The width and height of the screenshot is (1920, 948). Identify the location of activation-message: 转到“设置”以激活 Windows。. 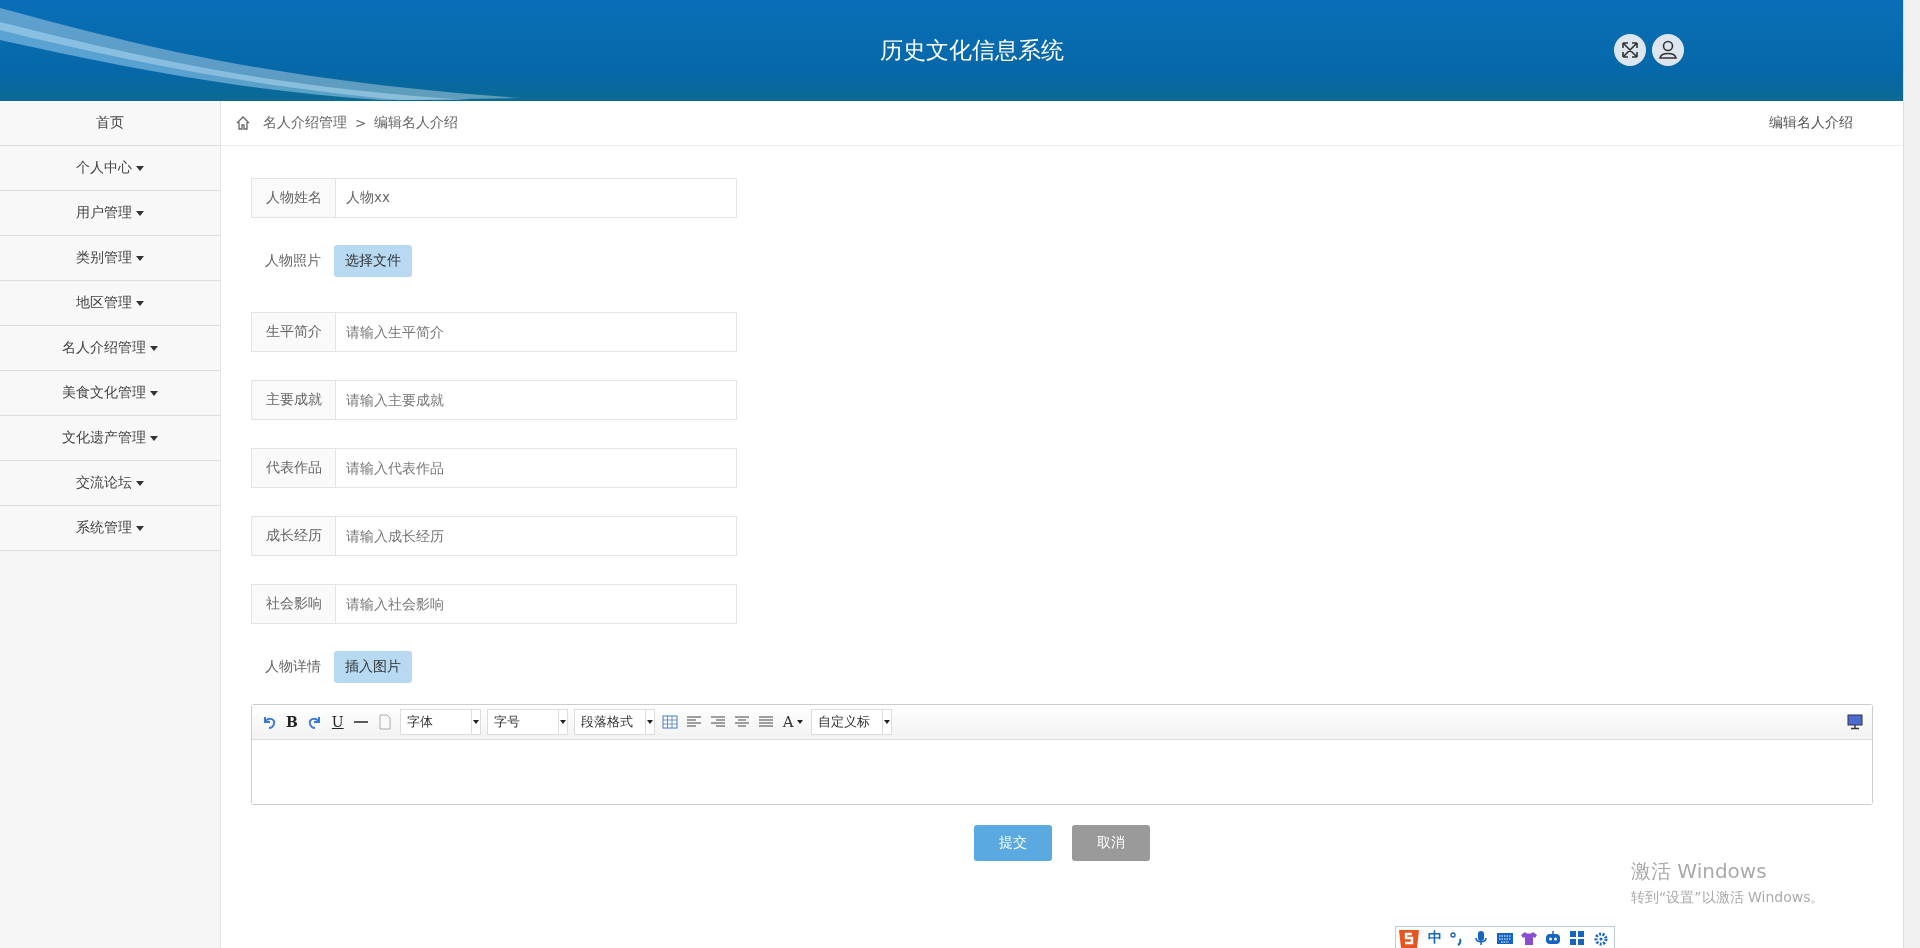
(1728, 898).